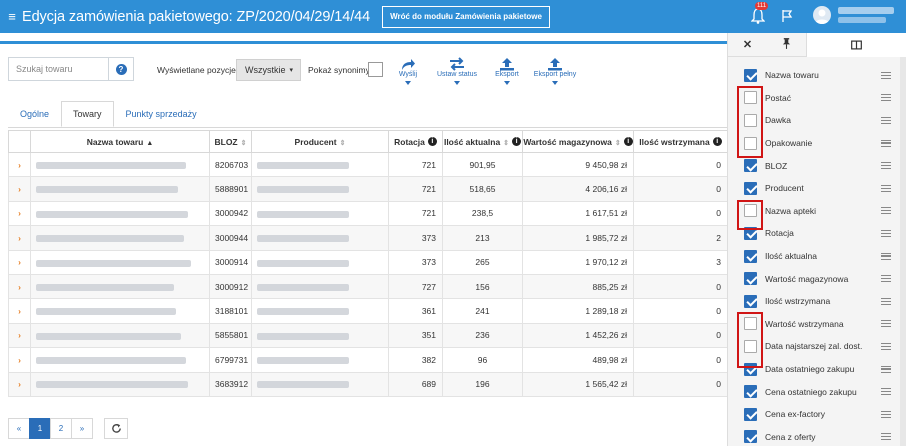 The width and height of the screenshot is (906, 446). I want to click on flag-icon, so click(787, 16).